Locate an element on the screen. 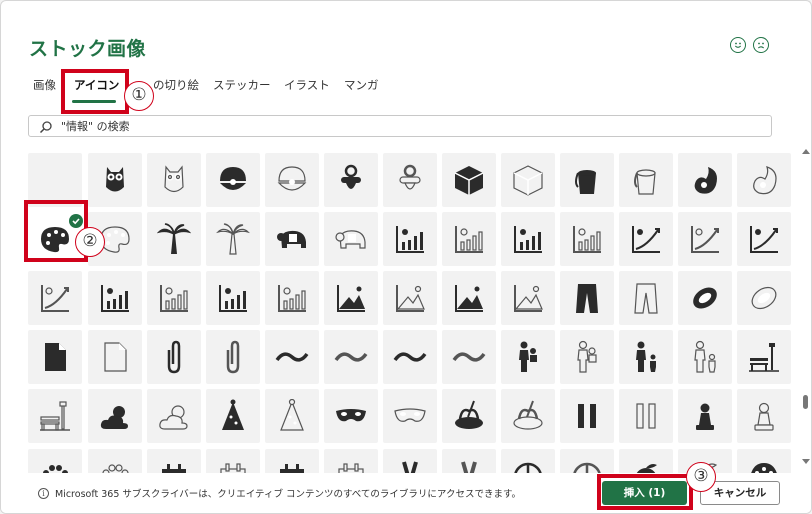  tab-images: 画像 is located at coordinates (44, 85).